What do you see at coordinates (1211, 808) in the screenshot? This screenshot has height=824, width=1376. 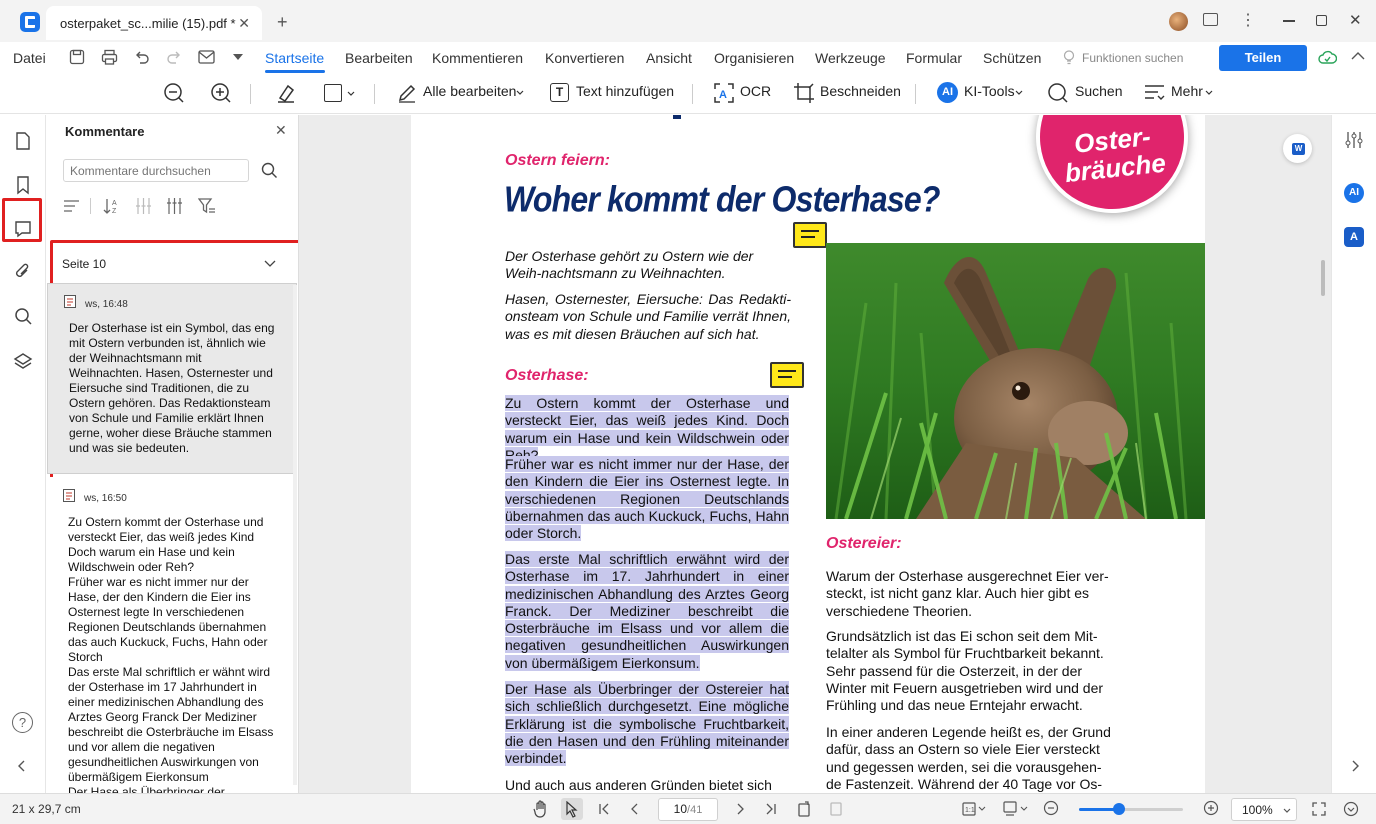 I see `status-zoom-in-icon` at bounding box center [1211, 808].